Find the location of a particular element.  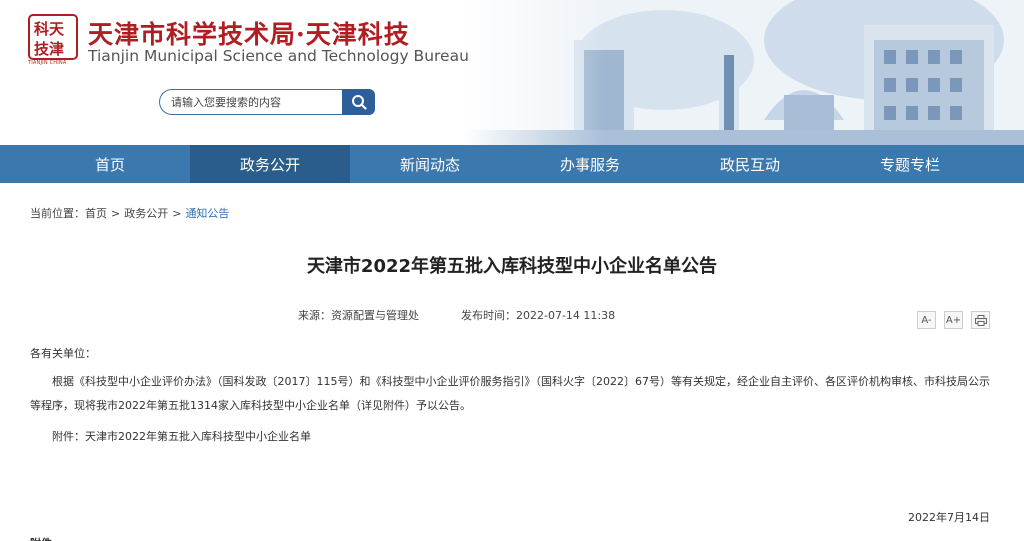

seal-caption: TIANJIN CHINA is located at coordinates (47, 63).